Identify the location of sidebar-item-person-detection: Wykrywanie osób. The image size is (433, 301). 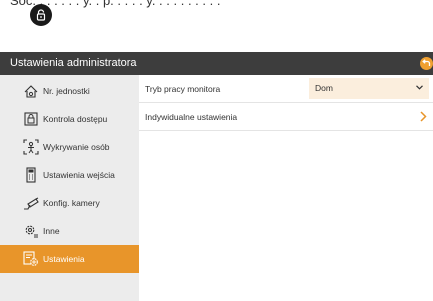
(69, 147).